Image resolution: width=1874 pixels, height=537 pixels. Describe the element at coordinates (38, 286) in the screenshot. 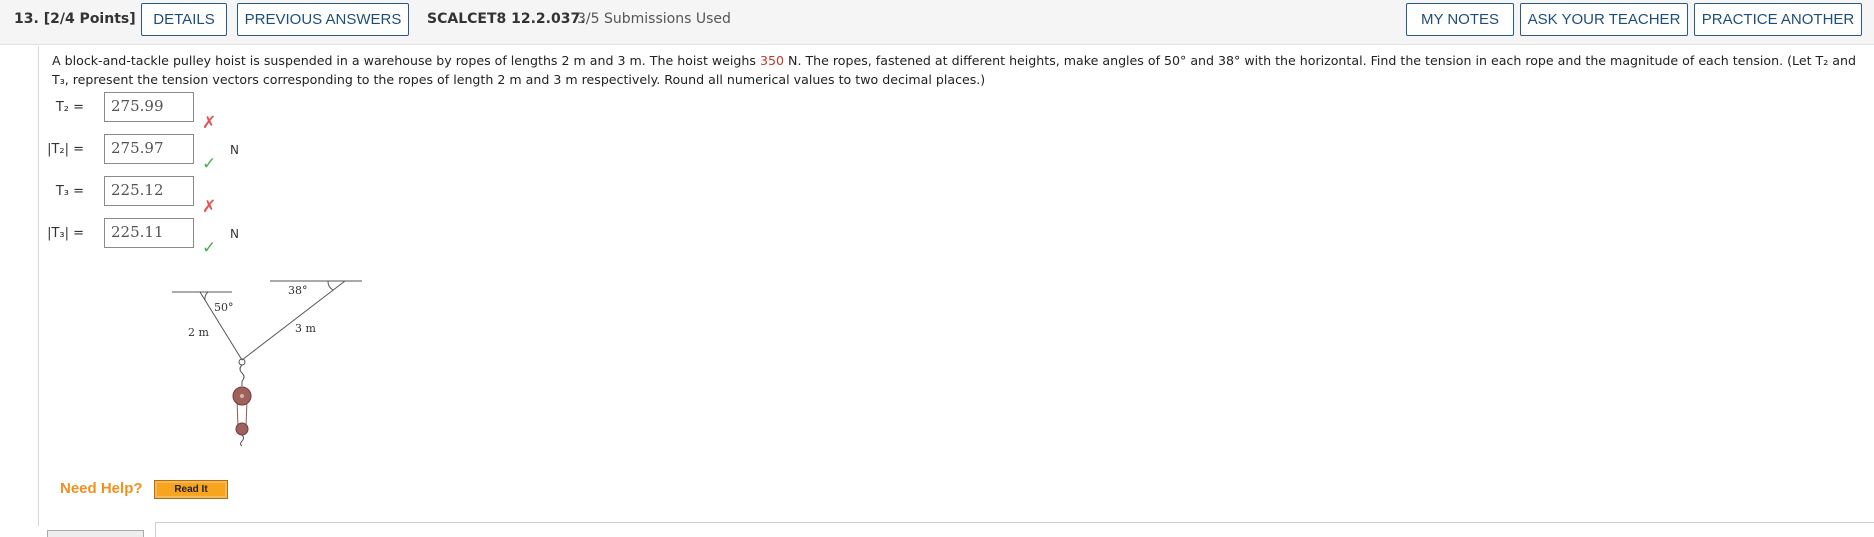

I see `left-border` at that location.